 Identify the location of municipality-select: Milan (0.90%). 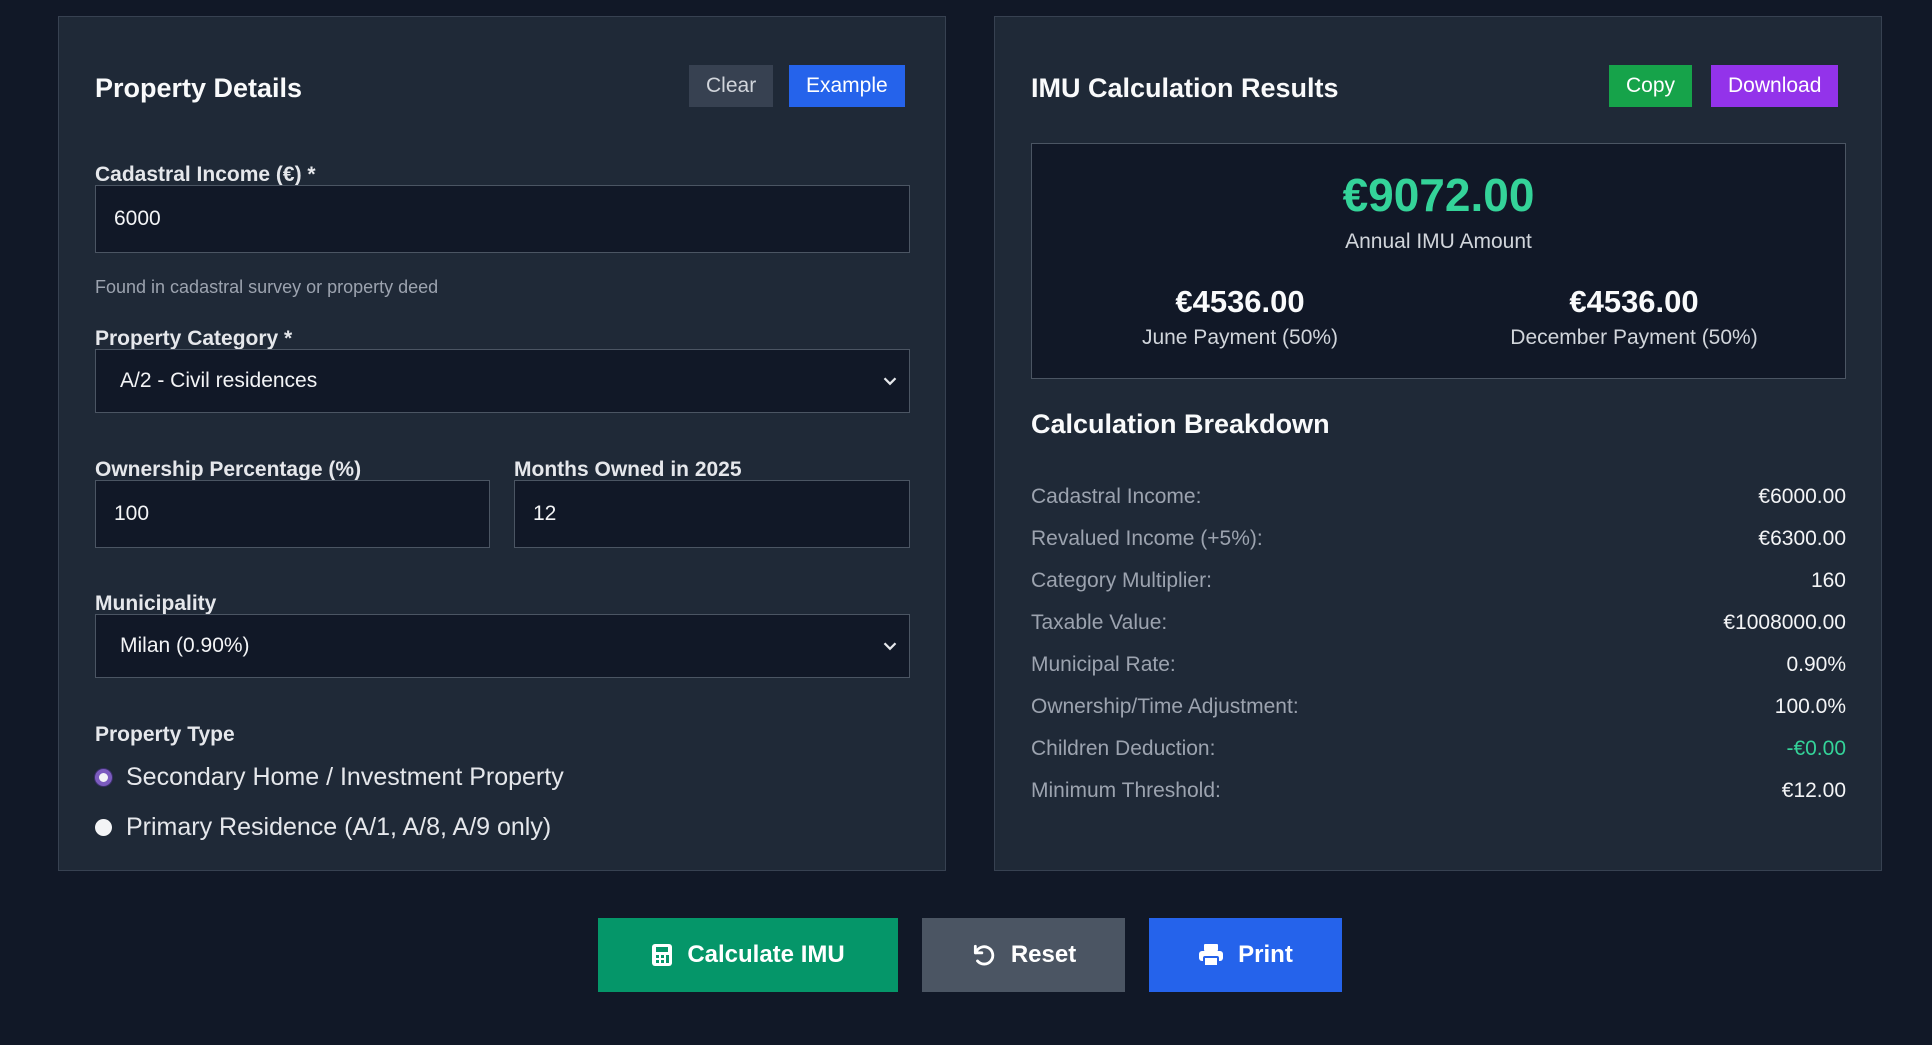
(502, 646).